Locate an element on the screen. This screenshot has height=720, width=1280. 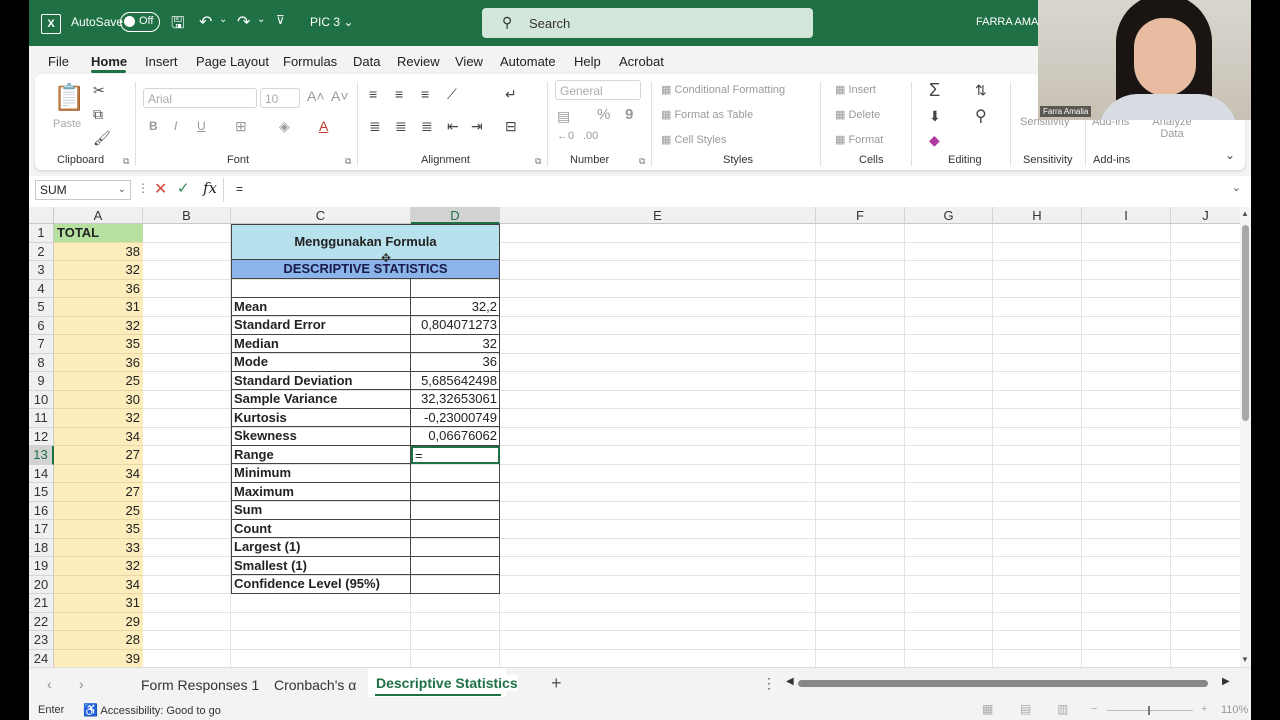
font-launcher-icon: ⧉ is located at coordinates (348, 161).